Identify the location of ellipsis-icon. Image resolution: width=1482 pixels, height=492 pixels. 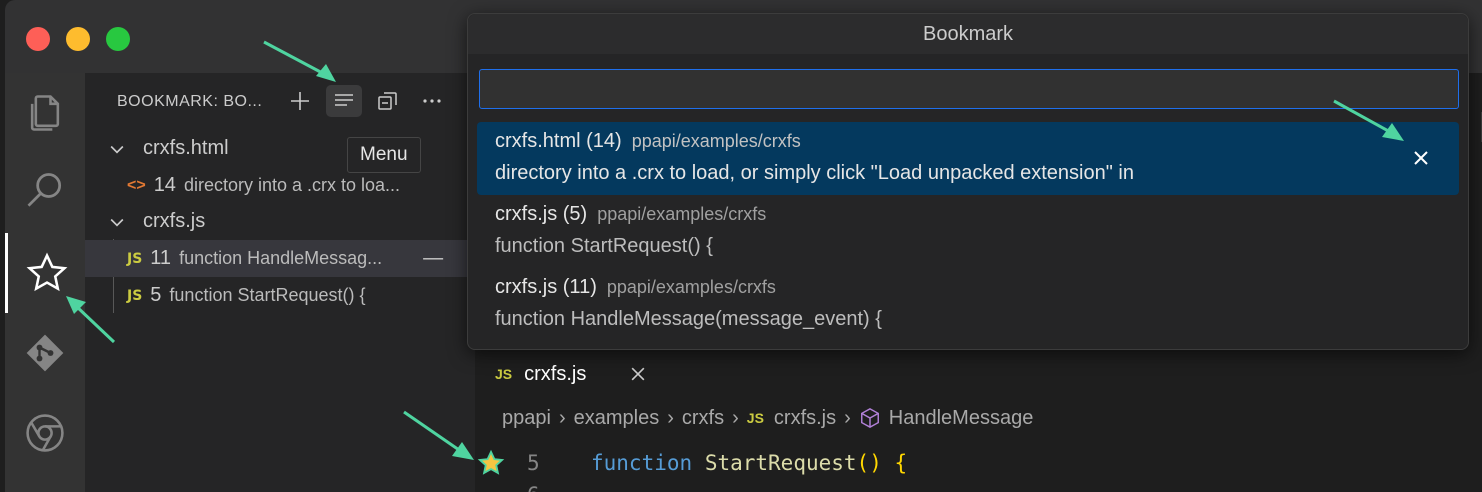
(432, 101).